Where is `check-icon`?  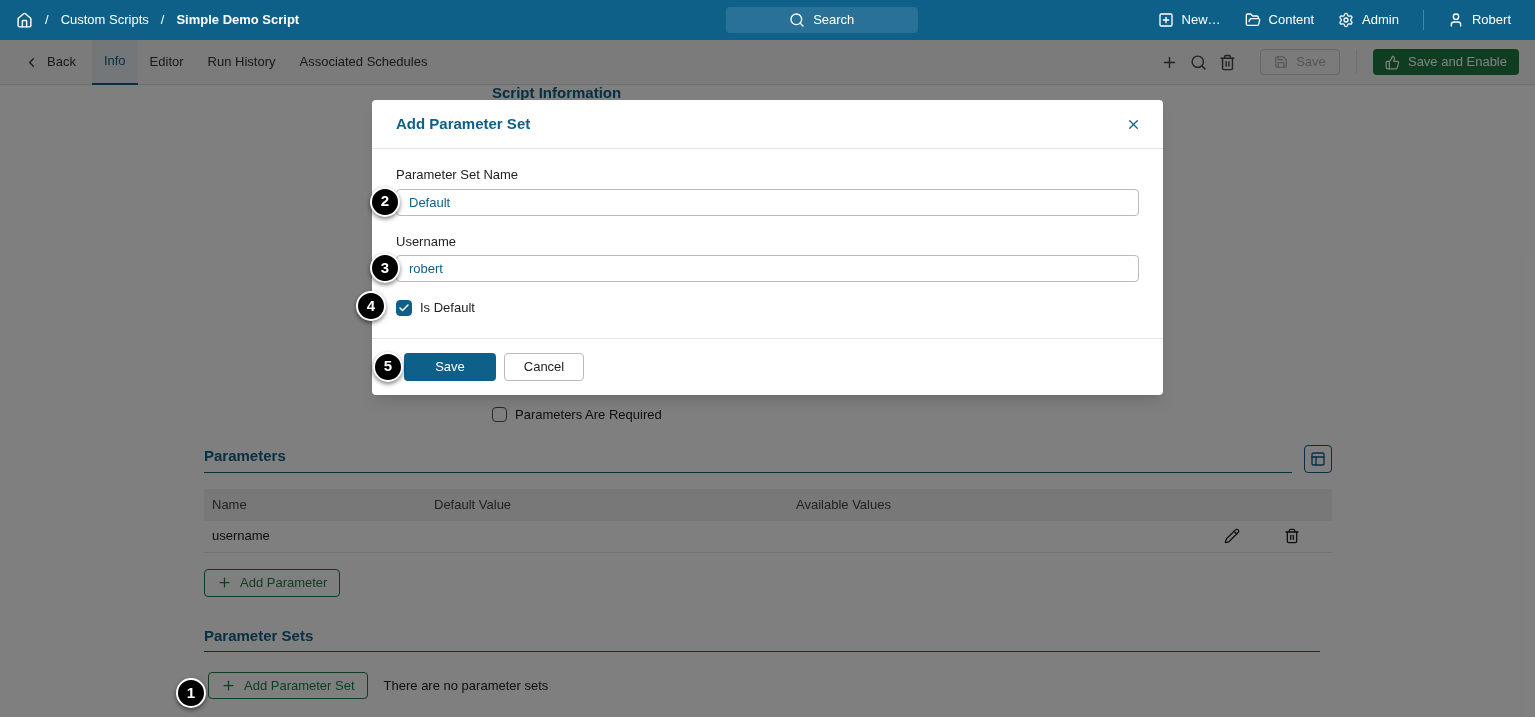
check-icon is located at coordinates (404, 307).